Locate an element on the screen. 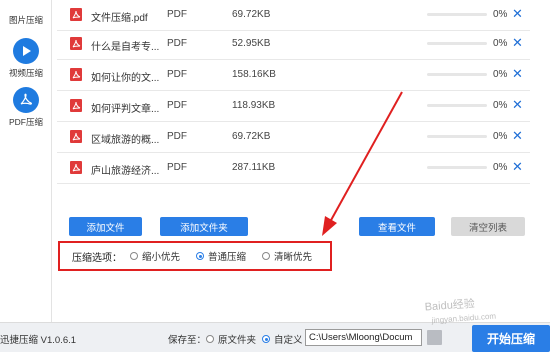  save-custom-option: 自定义 is located at coordinates (282, 339).